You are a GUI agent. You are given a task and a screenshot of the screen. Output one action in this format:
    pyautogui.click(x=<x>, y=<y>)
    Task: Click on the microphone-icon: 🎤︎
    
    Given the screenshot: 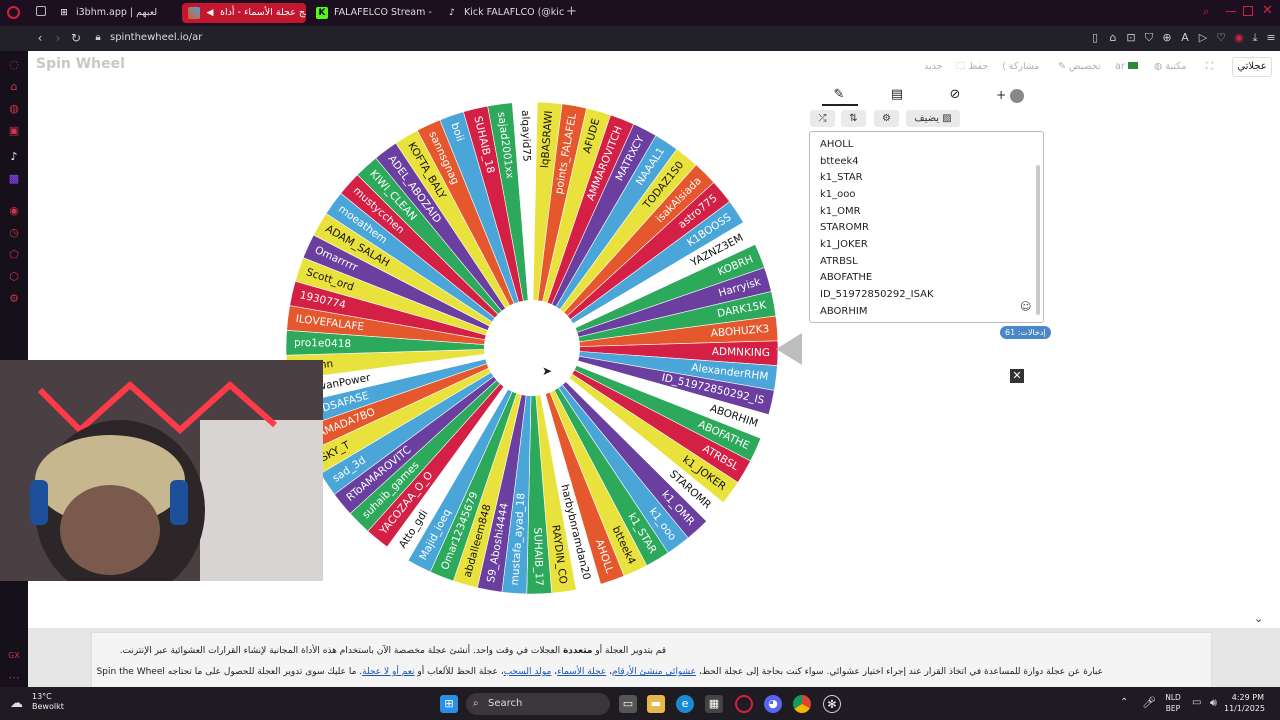 What is the action you would take?
    pyautogui.click(x=1149, y=702)
    